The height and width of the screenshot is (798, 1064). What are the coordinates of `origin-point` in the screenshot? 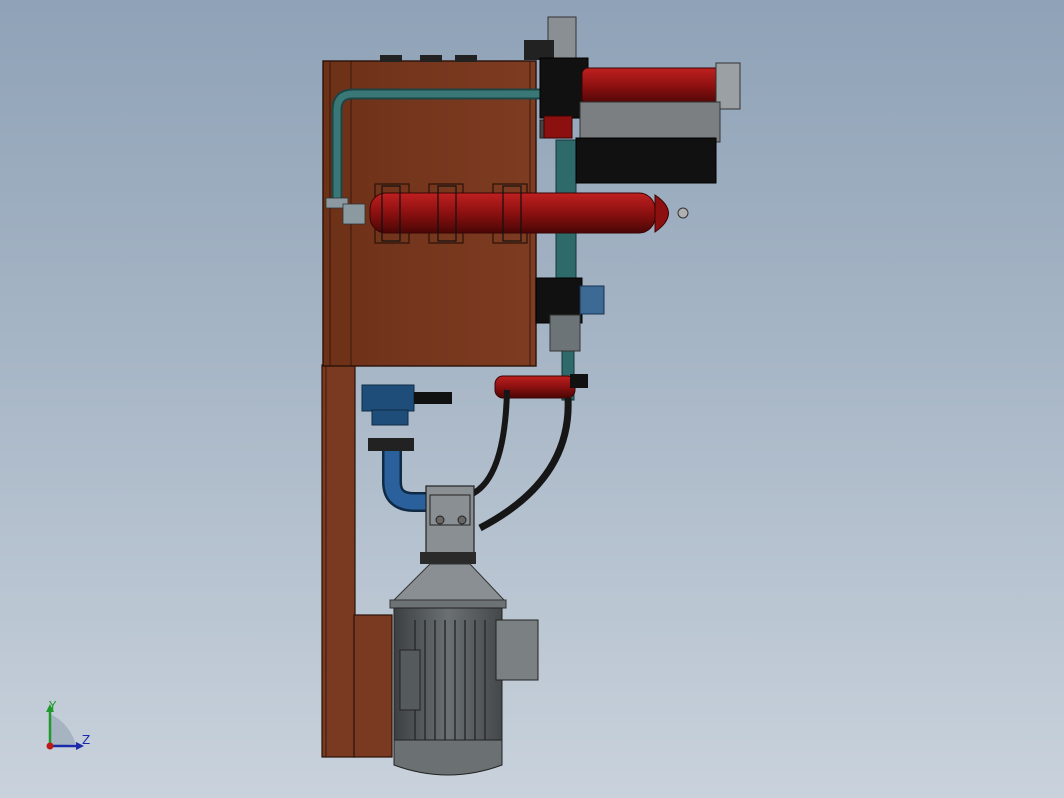 It's located at (50, 746).